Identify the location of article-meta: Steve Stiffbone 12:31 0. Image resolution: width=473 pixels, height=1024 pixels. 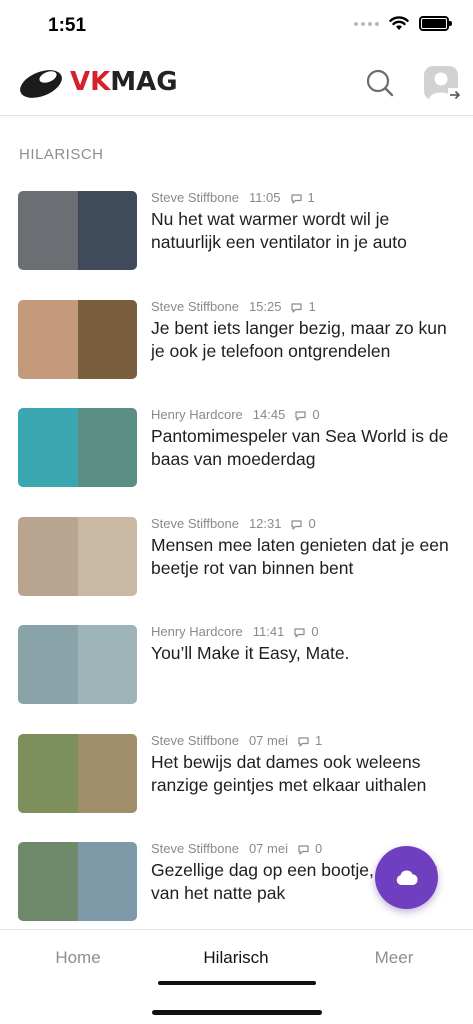
(233, 523).